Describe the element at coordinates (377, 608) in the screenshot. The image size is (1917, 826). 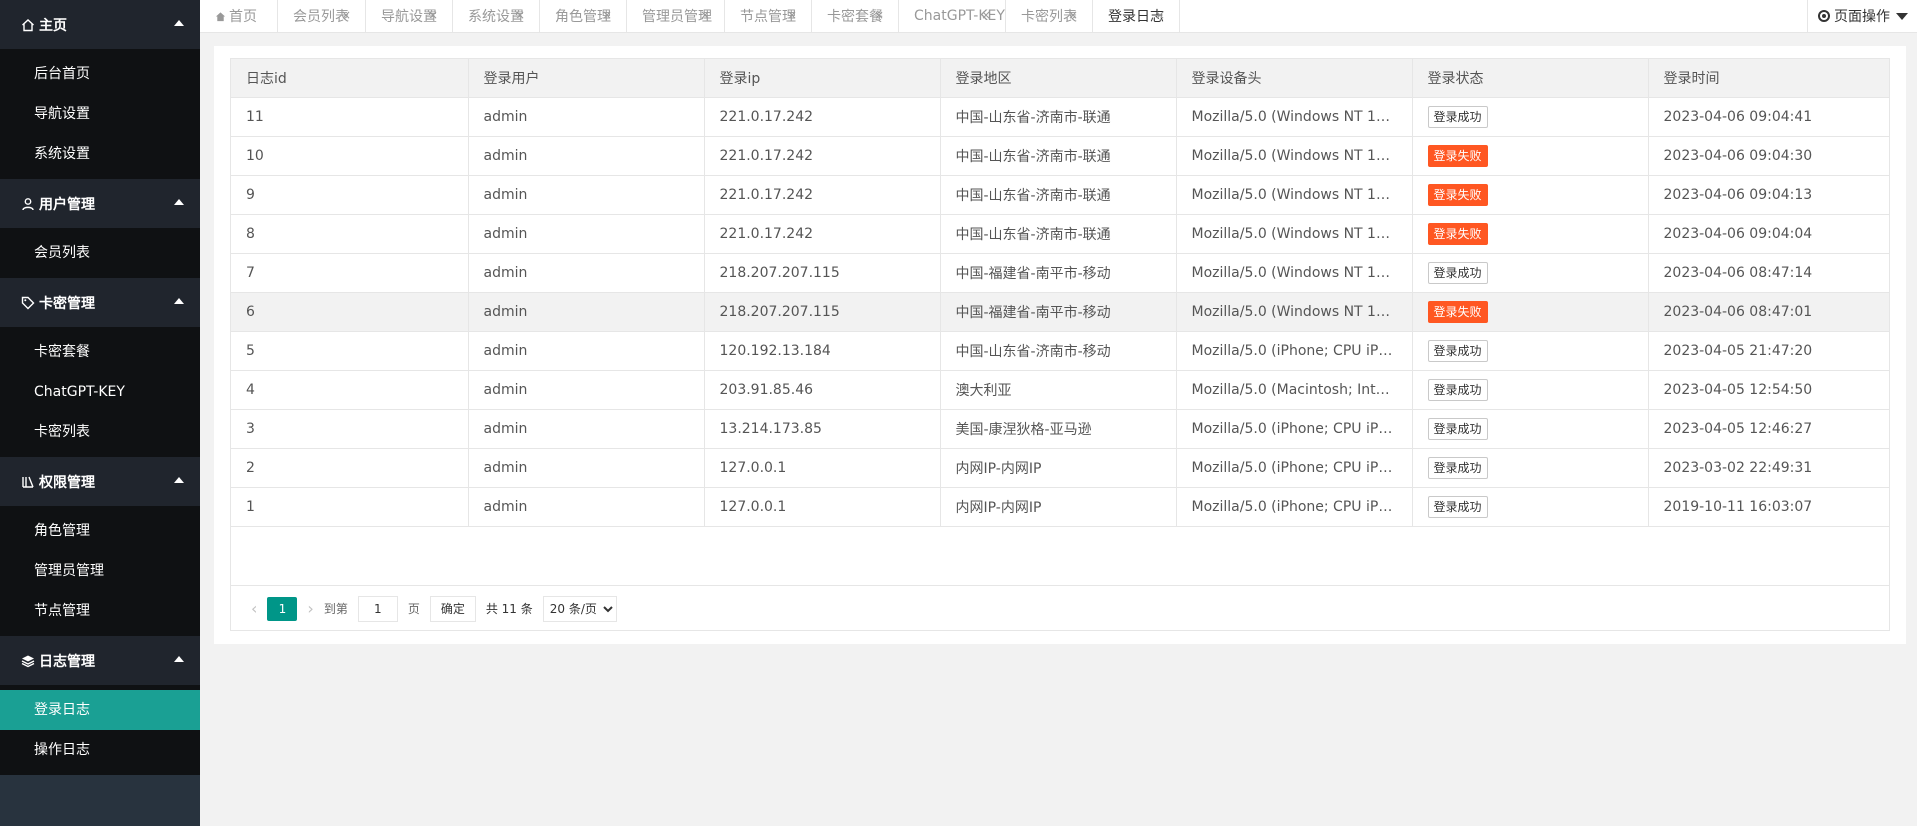
I see `goto-page-input: 1` at that location.